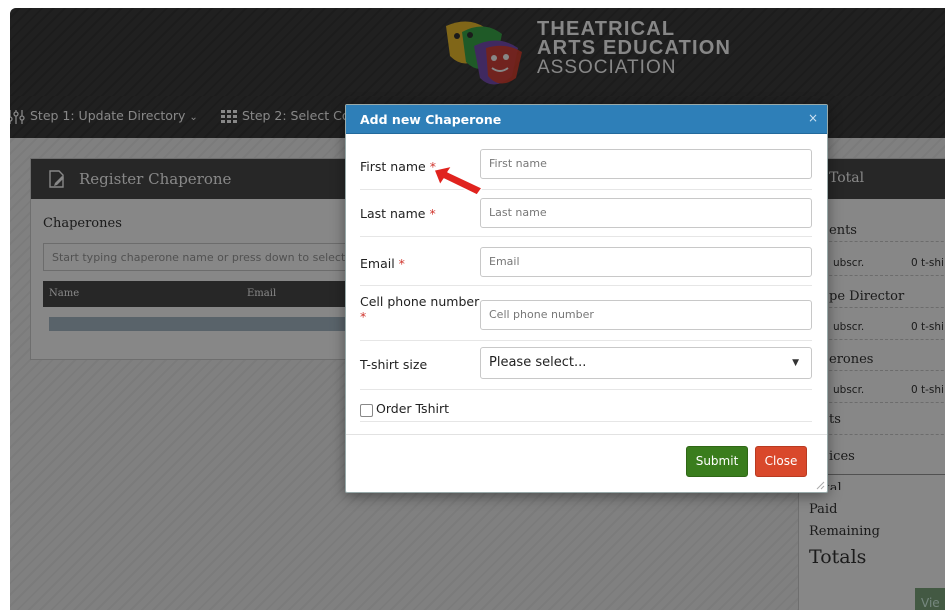 The height and width of the screenshot is (610, 945). I want to click on close-button: Close, so click(781, 461).